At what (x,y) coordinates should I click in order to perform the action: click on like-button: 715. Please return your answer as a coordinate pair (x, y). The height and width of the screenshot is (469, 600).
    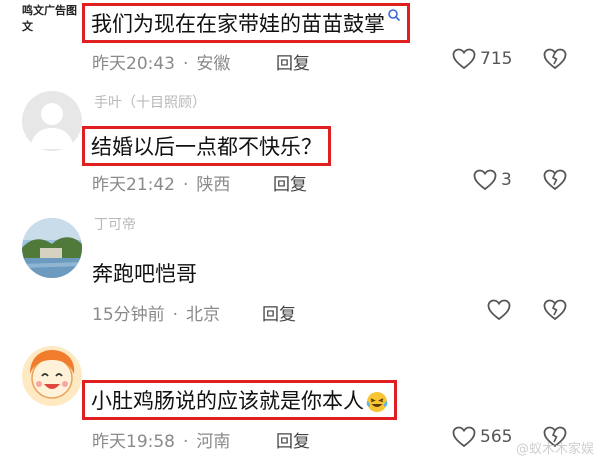
    Looking at the image, I should click on (482, 59).